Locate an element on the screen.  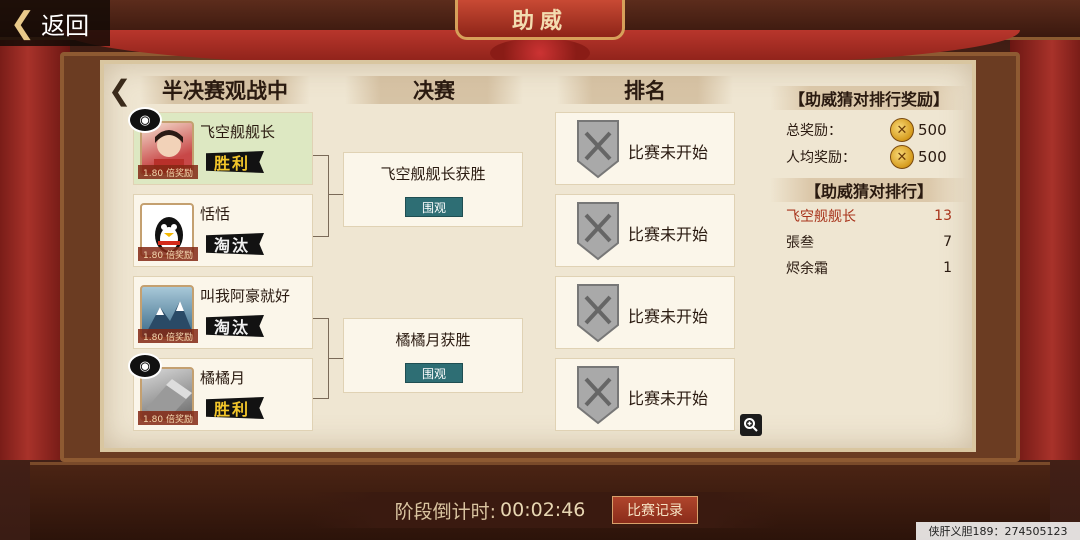
countdown-bar: 阶段倒计时: 00:02:46 is located at coordinates (545, 510).